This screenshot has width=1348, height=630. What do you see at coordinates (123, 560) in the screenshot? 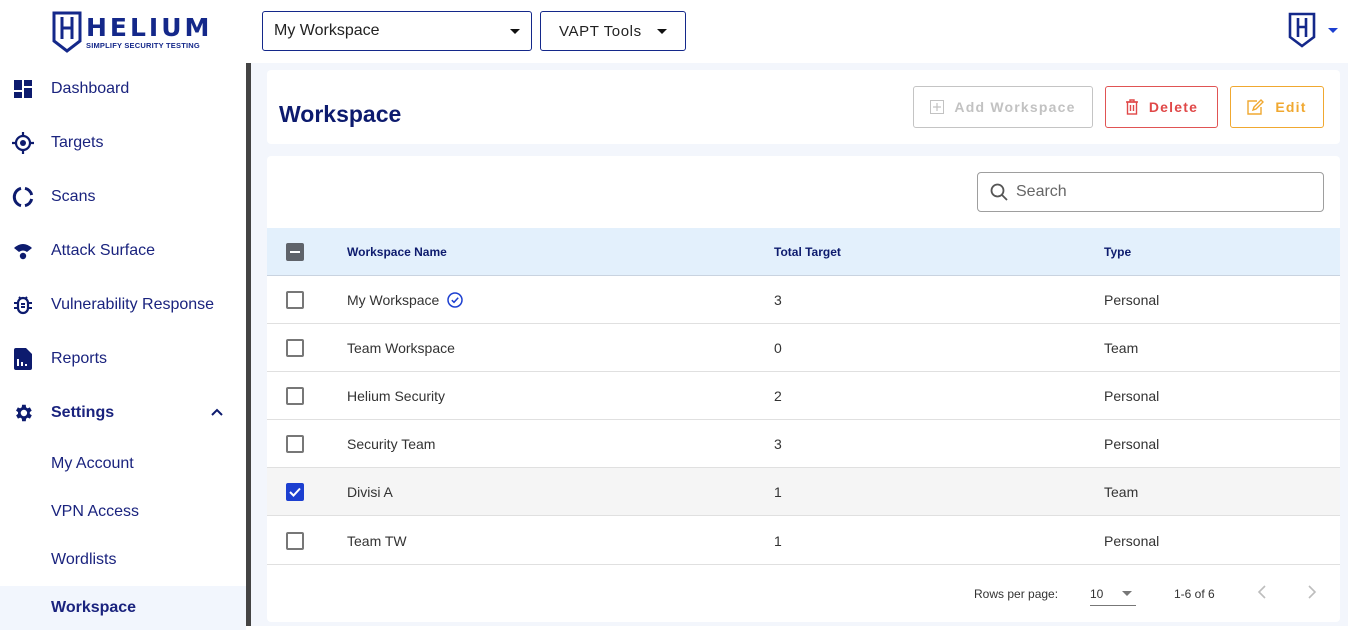
I see `sidebar-subitem-wordlists: Wordlists` at bounding box center [123, 560].